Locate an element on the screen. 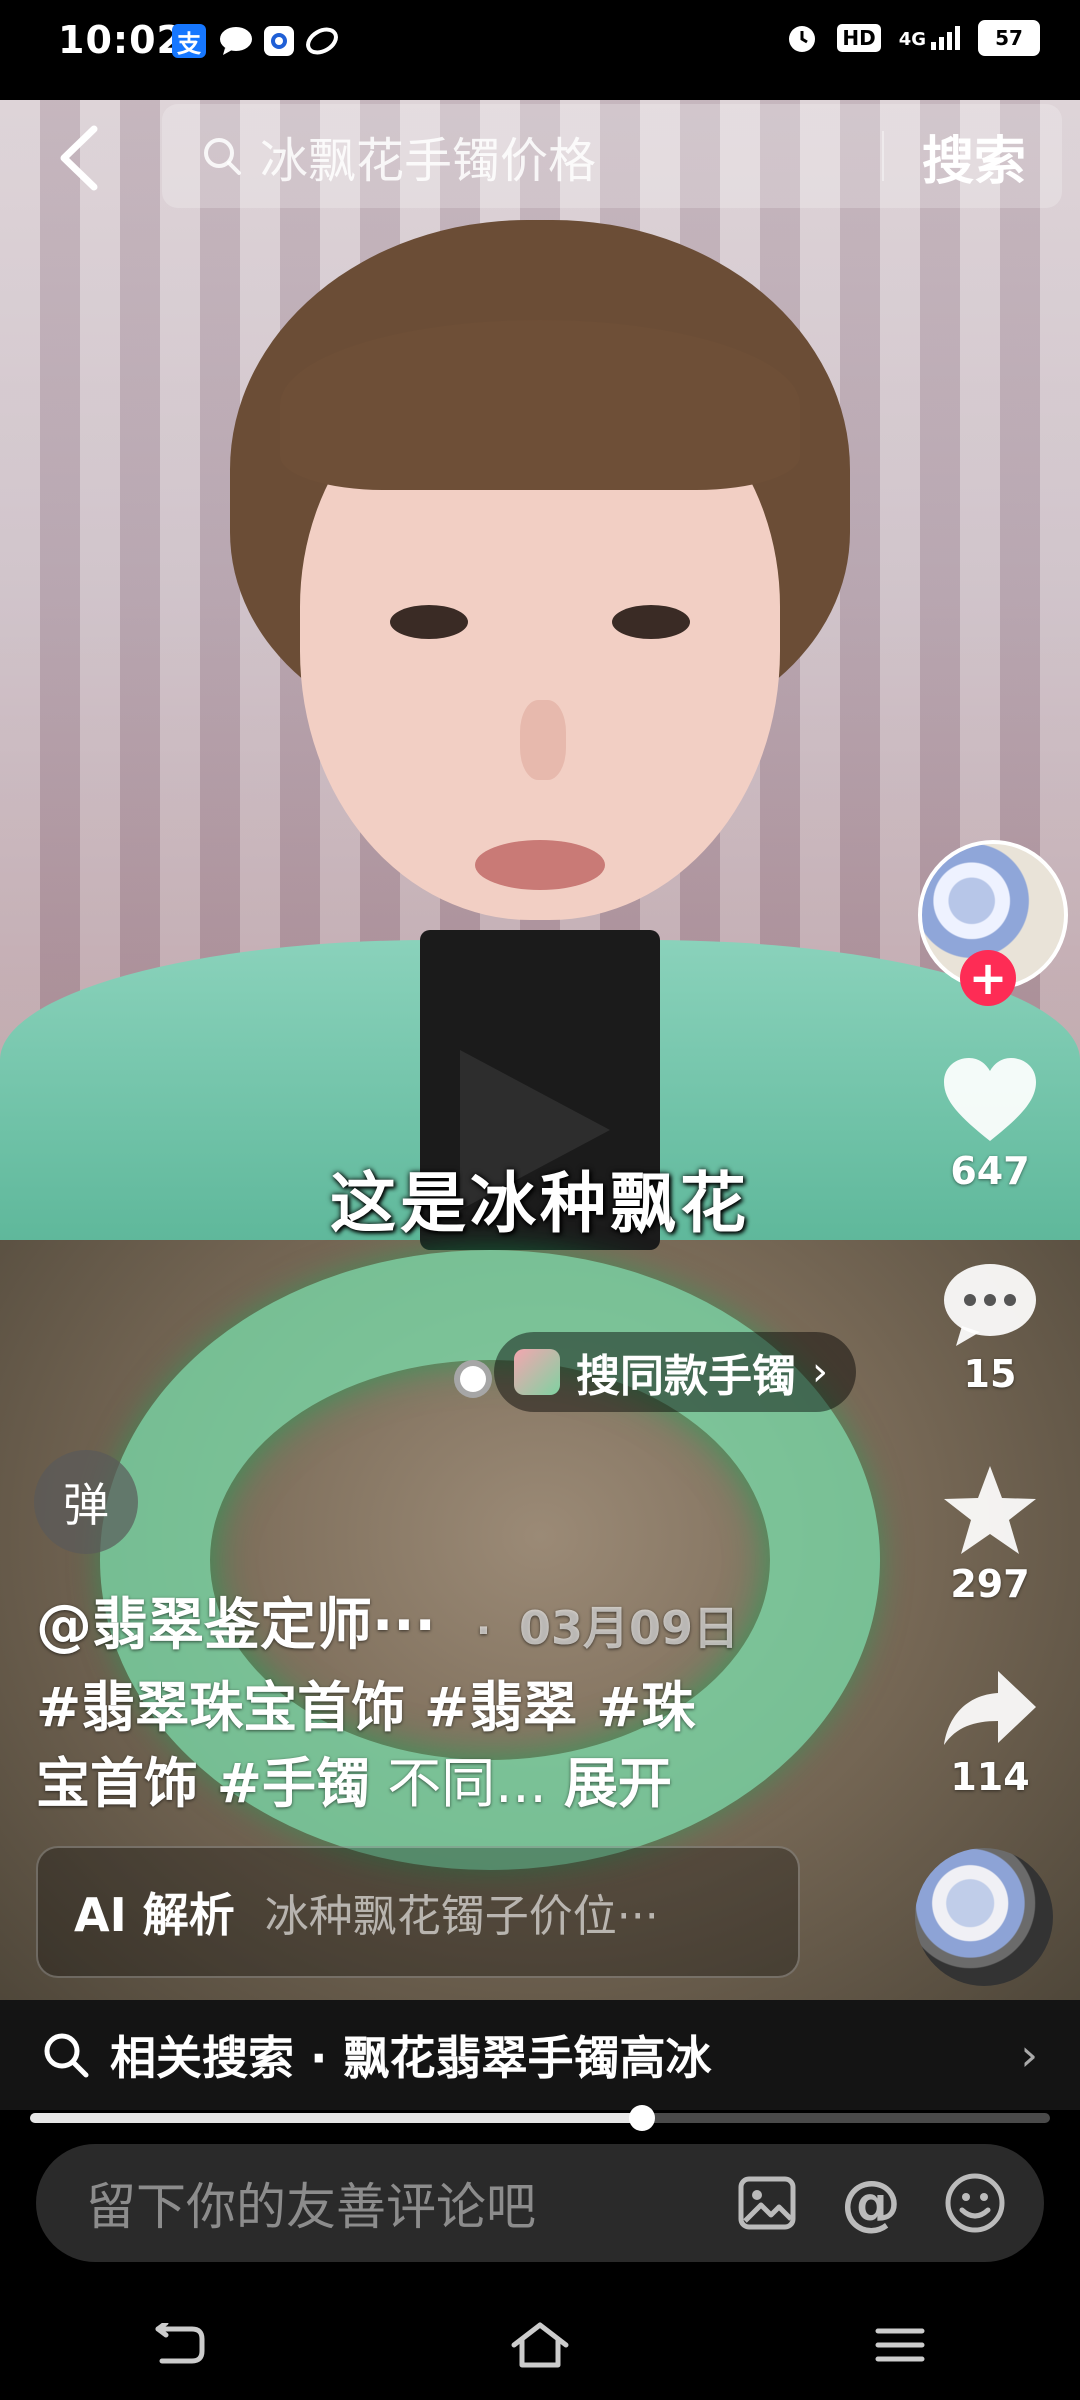 This screenshot has width=1080, height=2400. share-arrow-icon is located at coordinates (990, 1708).